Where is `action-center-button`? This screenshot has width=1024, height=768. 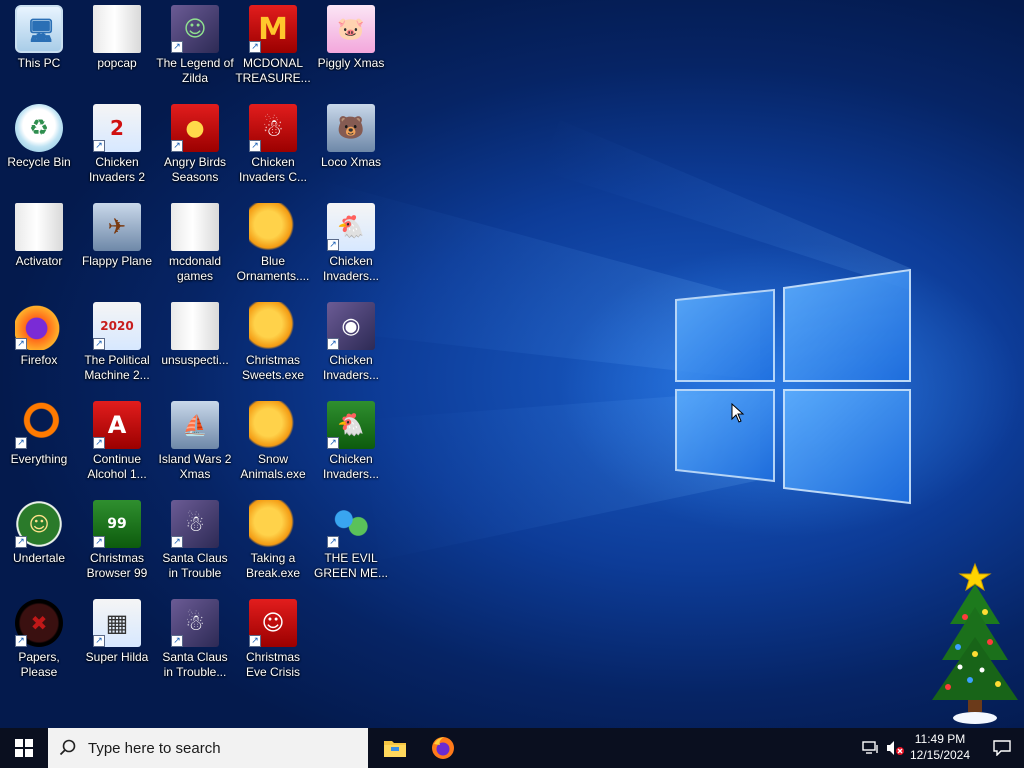
action-center-button is located at coordinates (1002, 748).